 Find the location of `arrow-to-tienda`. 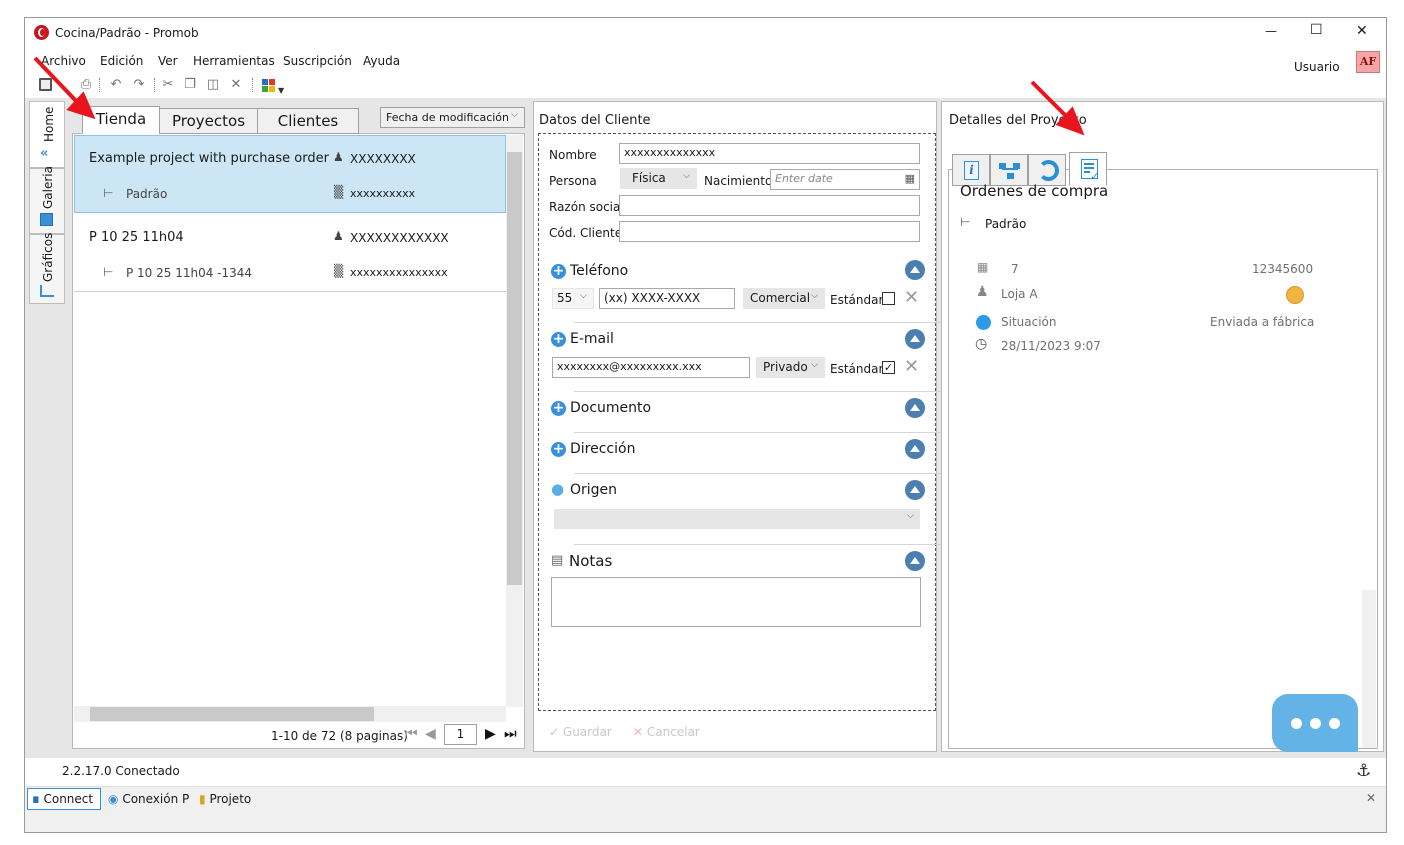

arrow-to-tienda is located at coordinates (64, 88).